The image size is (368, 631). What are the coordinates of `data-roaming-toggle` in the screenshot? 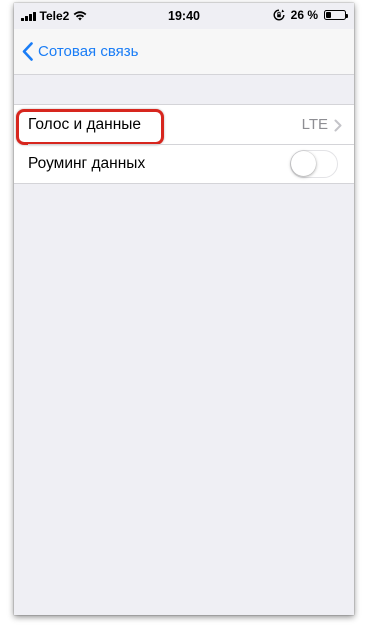 It's located at (314, 164).